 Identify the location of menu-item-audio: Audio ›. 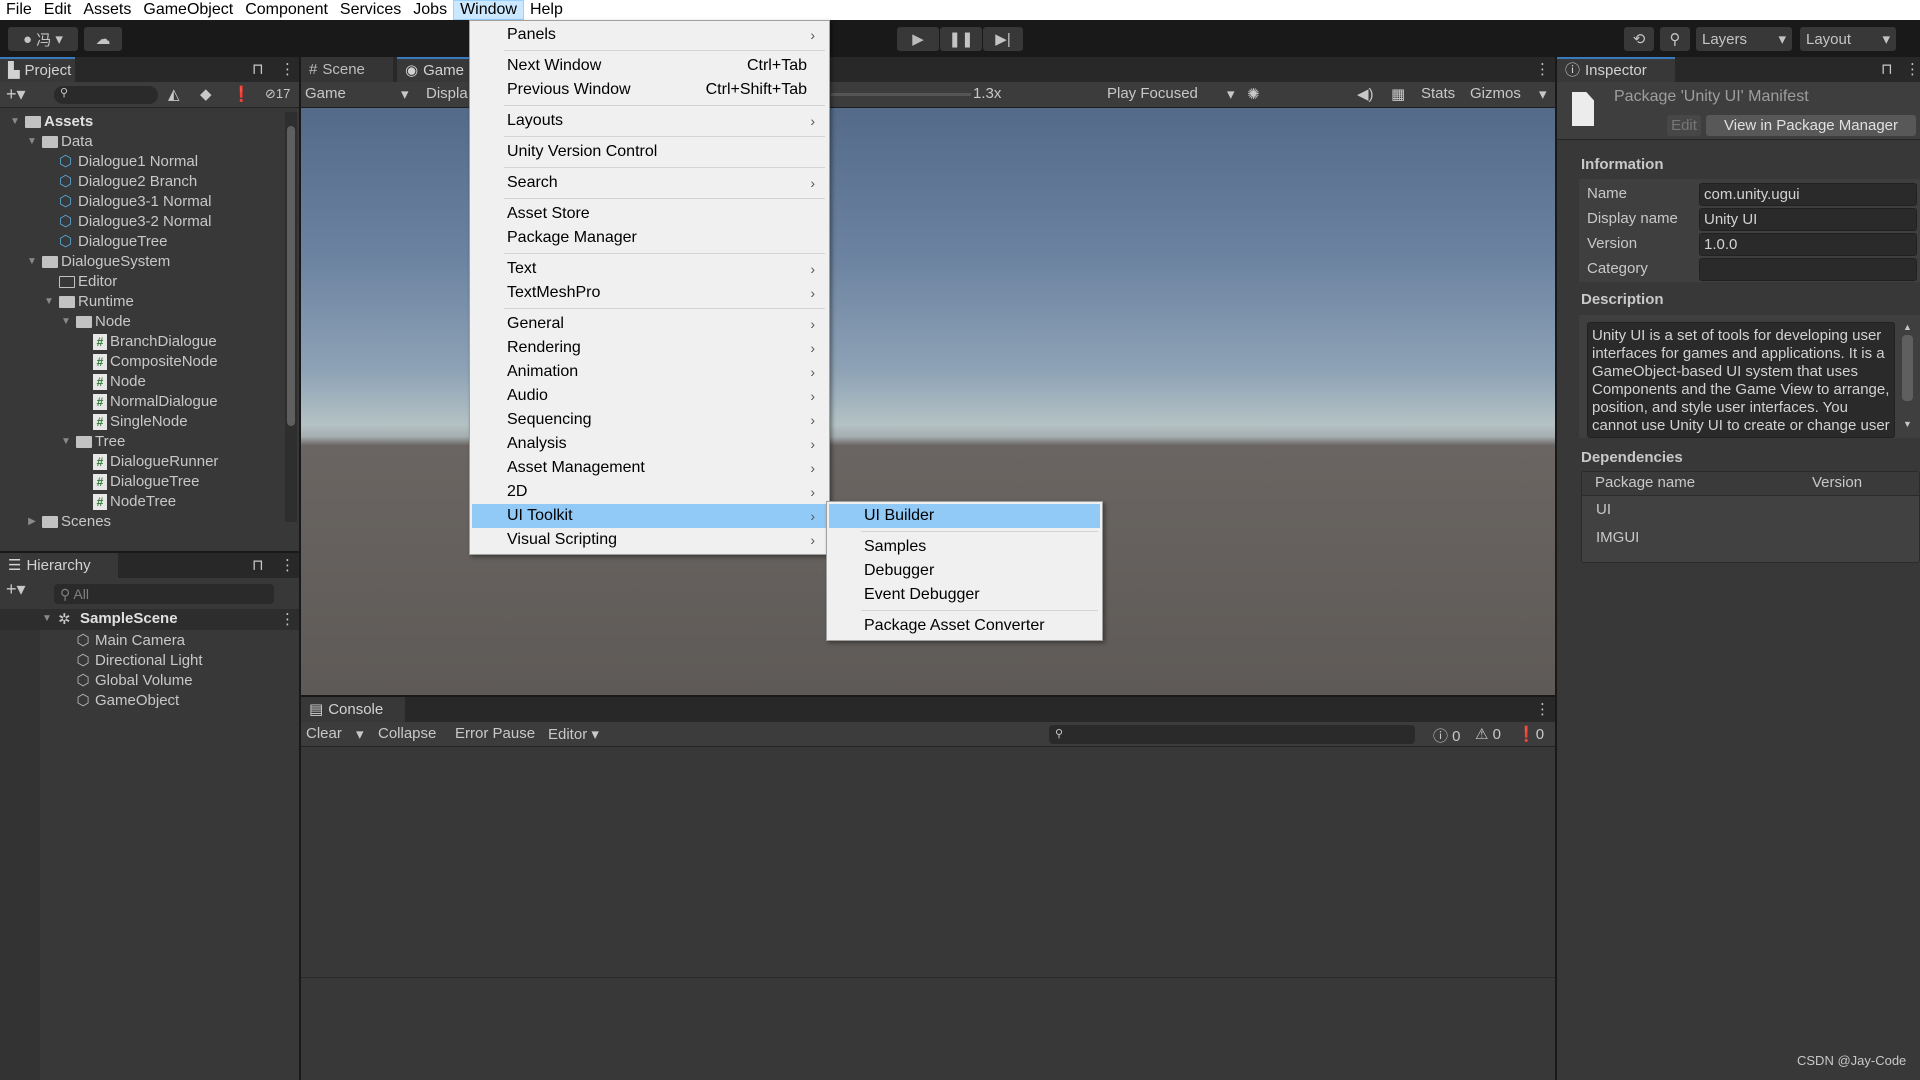
(649, 396).